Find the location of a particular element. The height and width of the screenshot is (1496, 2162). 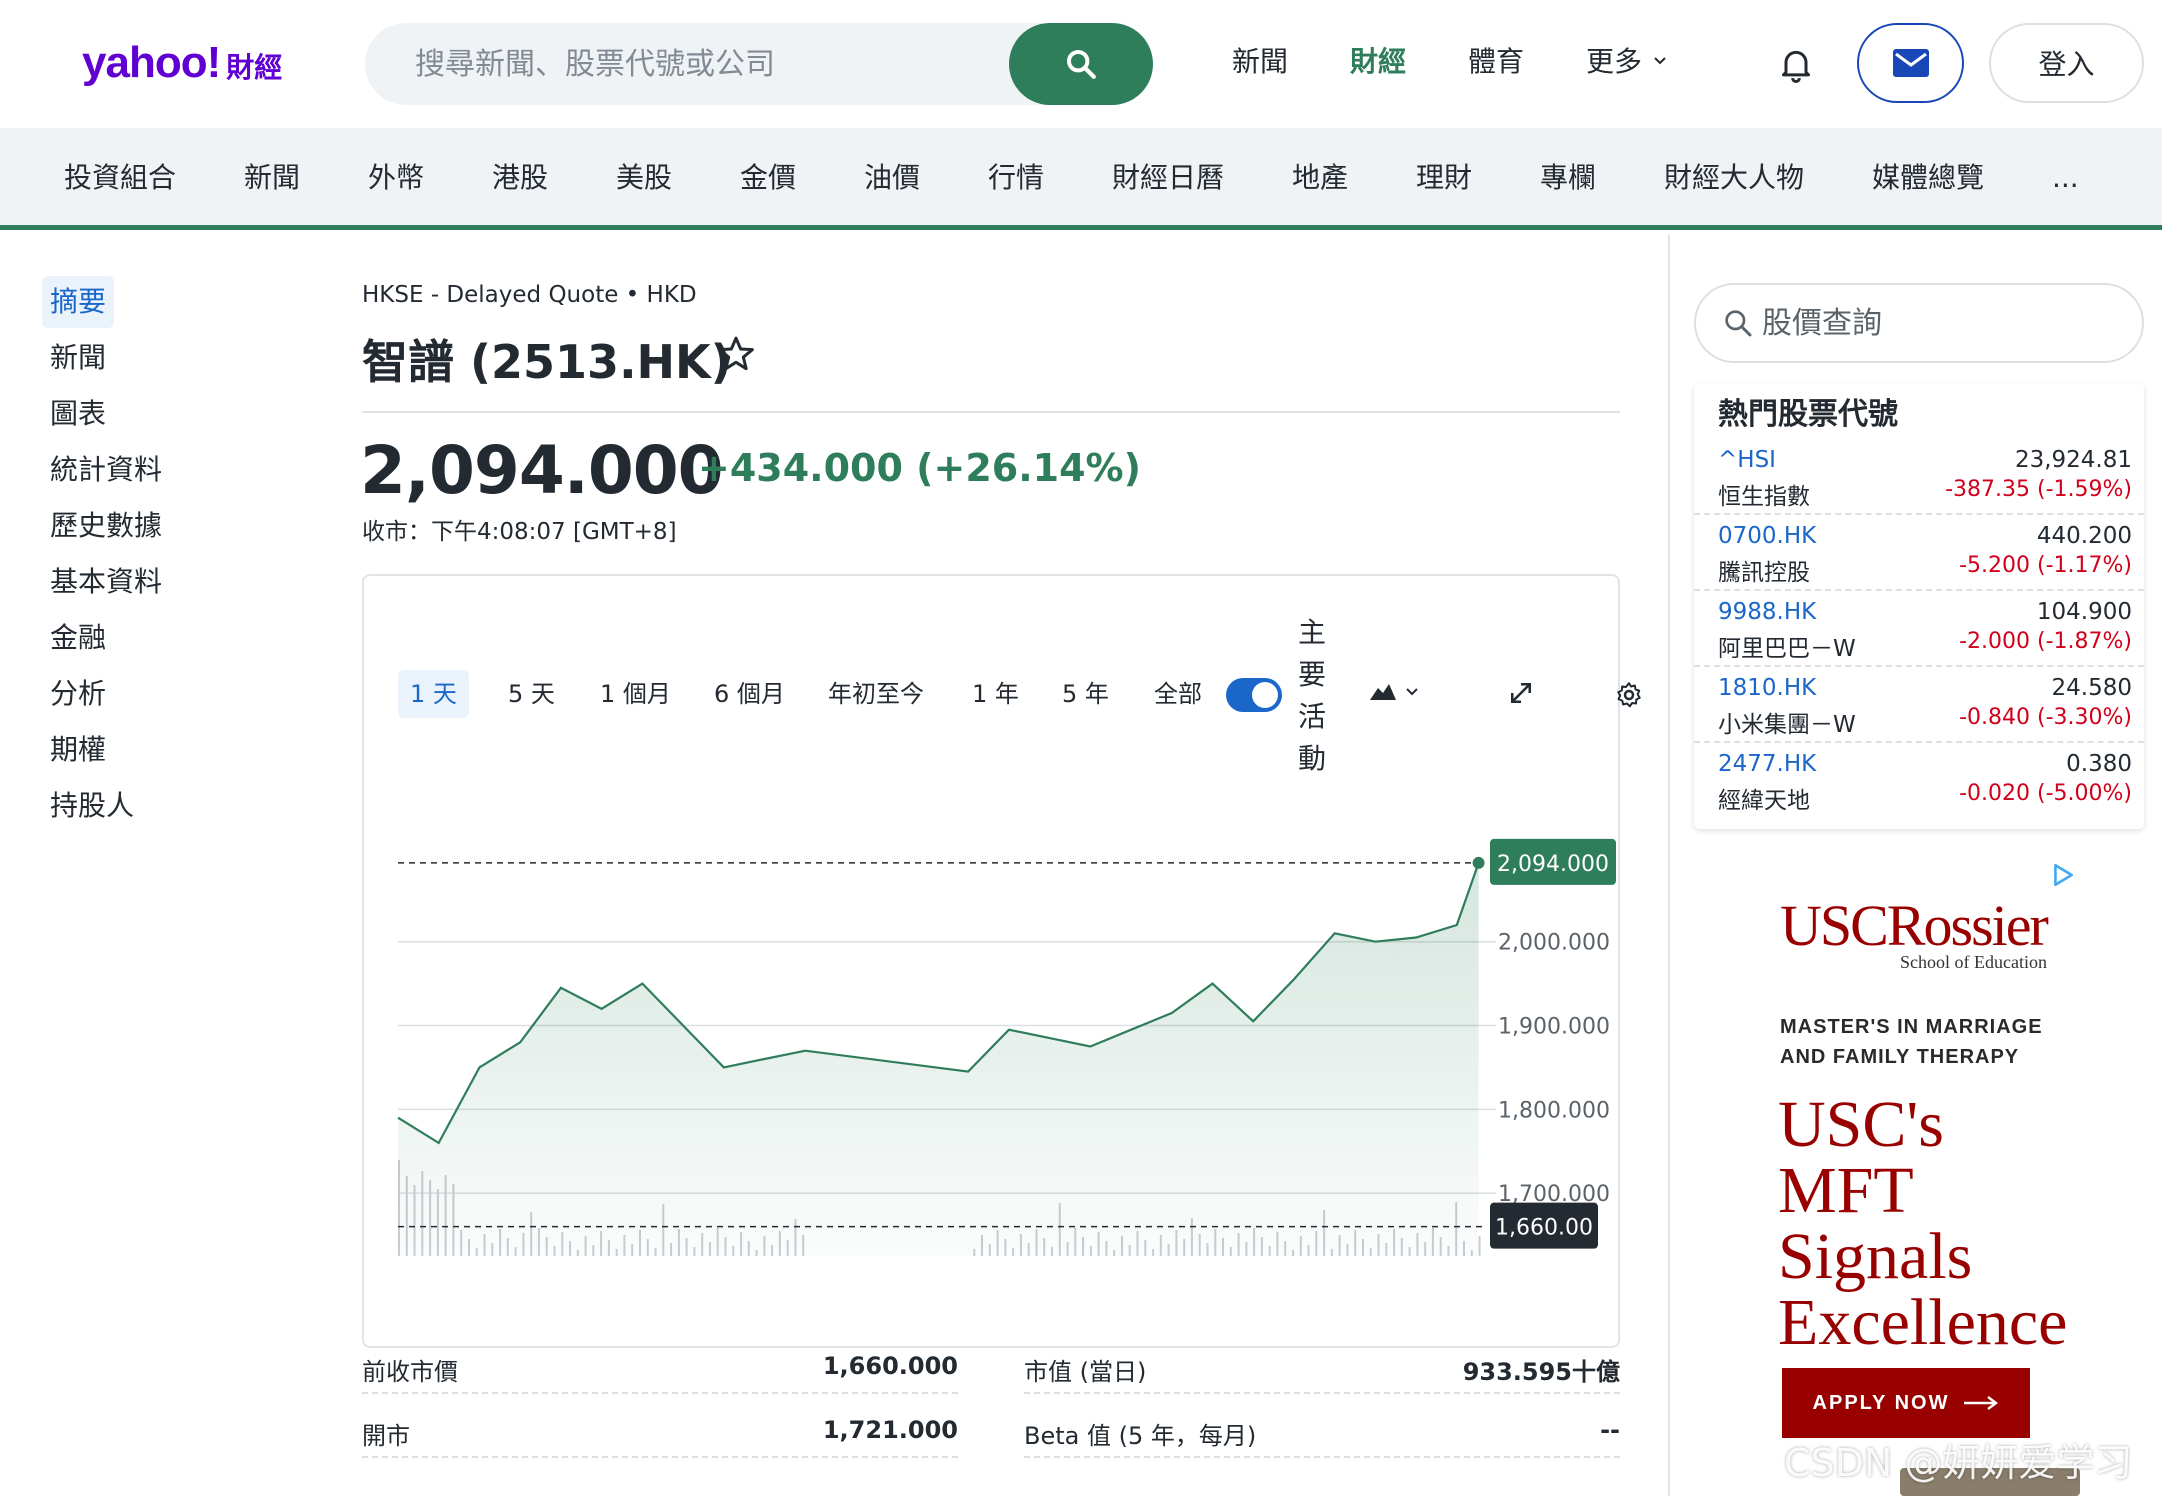

trending-row: 1810.HK 小米集團－W 24.580 -0.840 (-3.30%) is located at coordinates (1919, 705).